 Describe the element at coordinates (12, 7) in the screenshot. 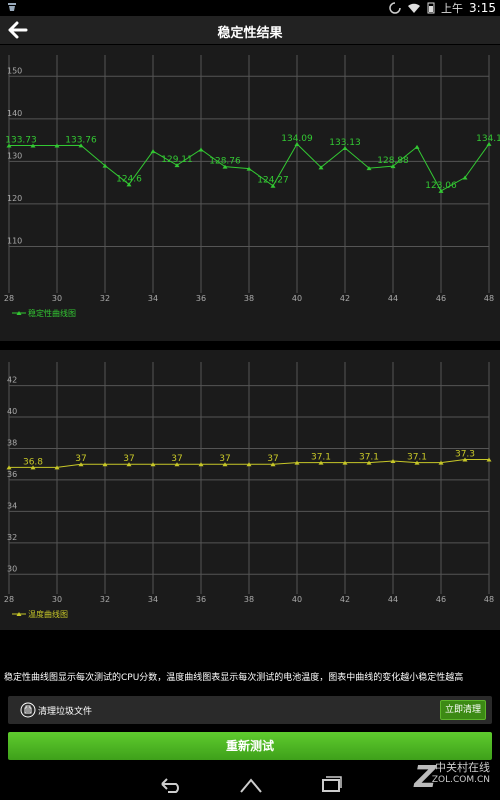

I see `notification-icon` at that location.